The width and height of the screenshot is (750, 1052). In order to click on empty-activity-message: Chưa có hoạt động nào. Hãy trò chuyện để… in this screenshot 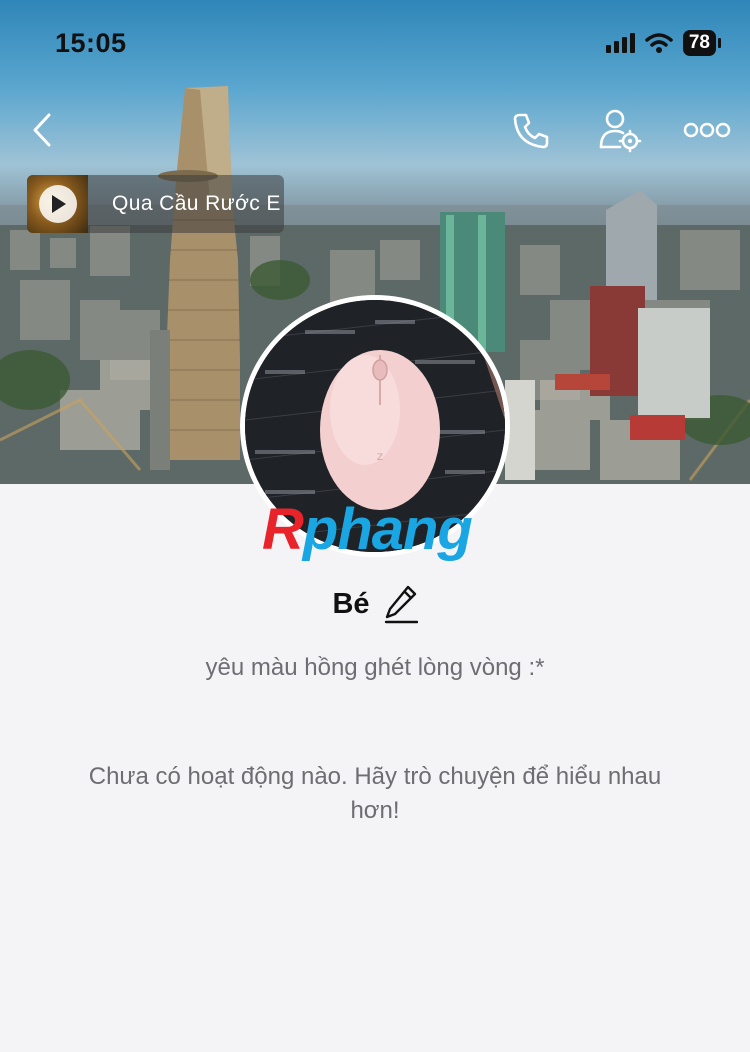, I will do `click(375, 793)`.